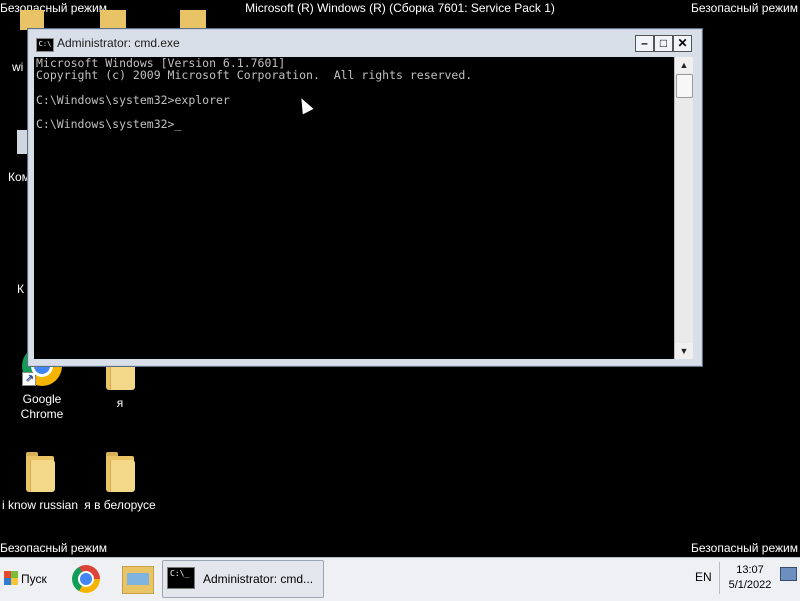  What do you see at coordinates (181, 578) in the screenshot?
I see `cmd-icon: C:\_` at bounding box center [181, 578].